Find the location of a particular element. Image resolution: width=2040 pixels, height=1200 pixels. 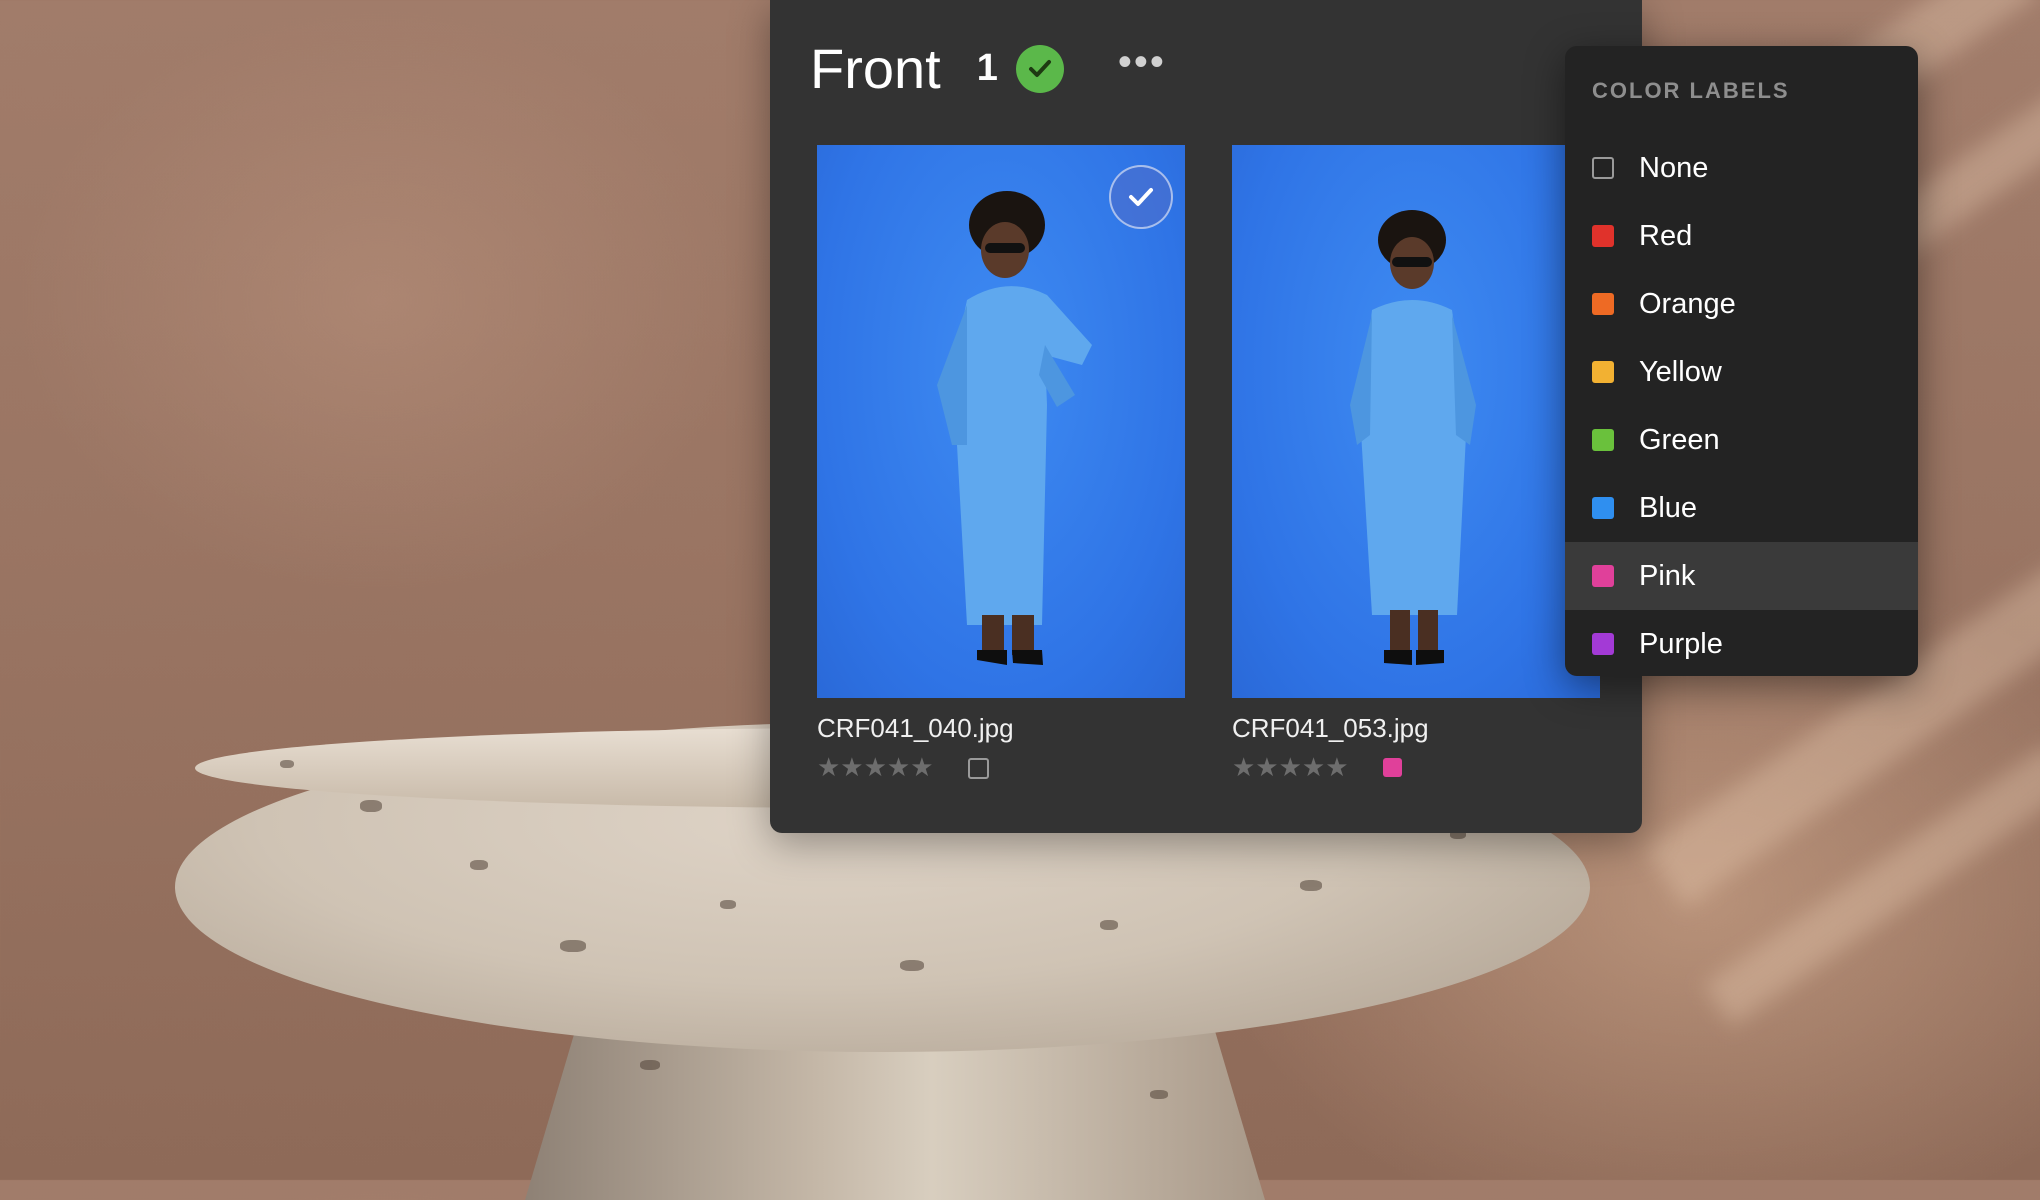

swatch-blue is located at coordinates (1603, 508).